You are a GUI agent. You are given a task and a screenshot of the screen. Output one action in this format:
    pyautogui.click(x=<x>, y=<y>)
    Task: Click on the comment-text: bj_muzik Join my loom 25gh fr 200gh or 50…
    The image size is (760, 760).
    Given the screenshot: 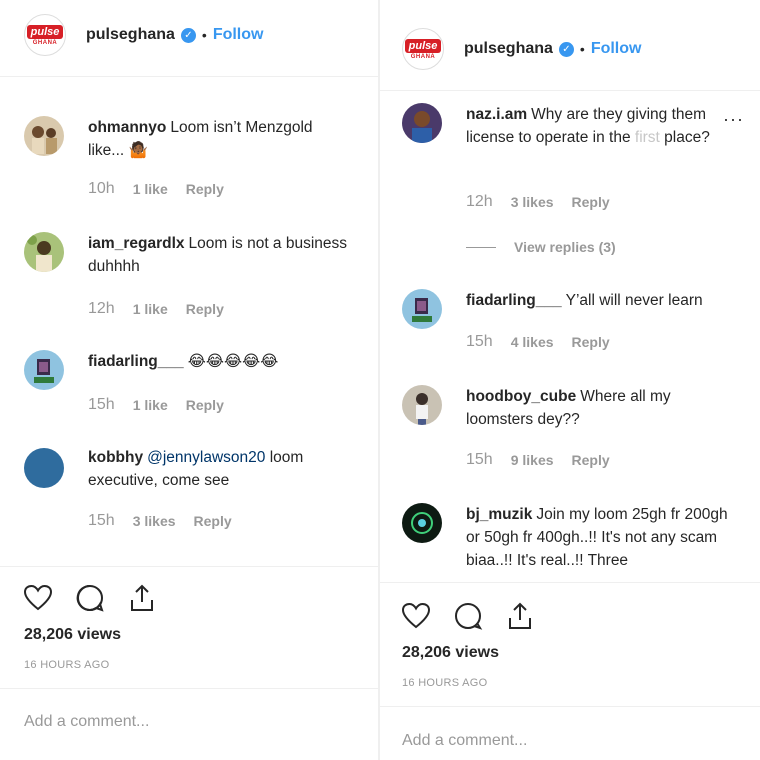 What is the action you would take?
    pyautogui.click(x=601, y=537)
    